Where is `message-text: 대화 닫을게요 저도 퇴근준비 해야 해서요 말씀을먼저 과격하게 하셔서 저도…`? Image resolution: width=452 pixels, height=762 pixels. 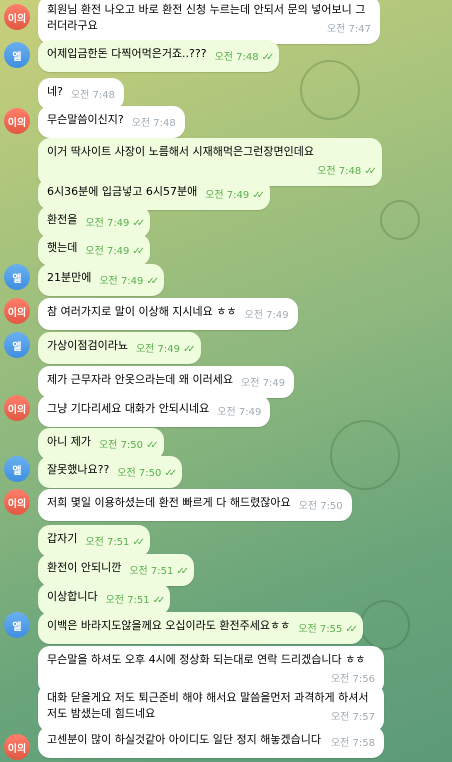 message-text: 대화 닫을게요 저도 퇴근준비 해야 해서요 말씀을먼저 과격하게 하셔서 저도… is located at coordinates (208, 705).